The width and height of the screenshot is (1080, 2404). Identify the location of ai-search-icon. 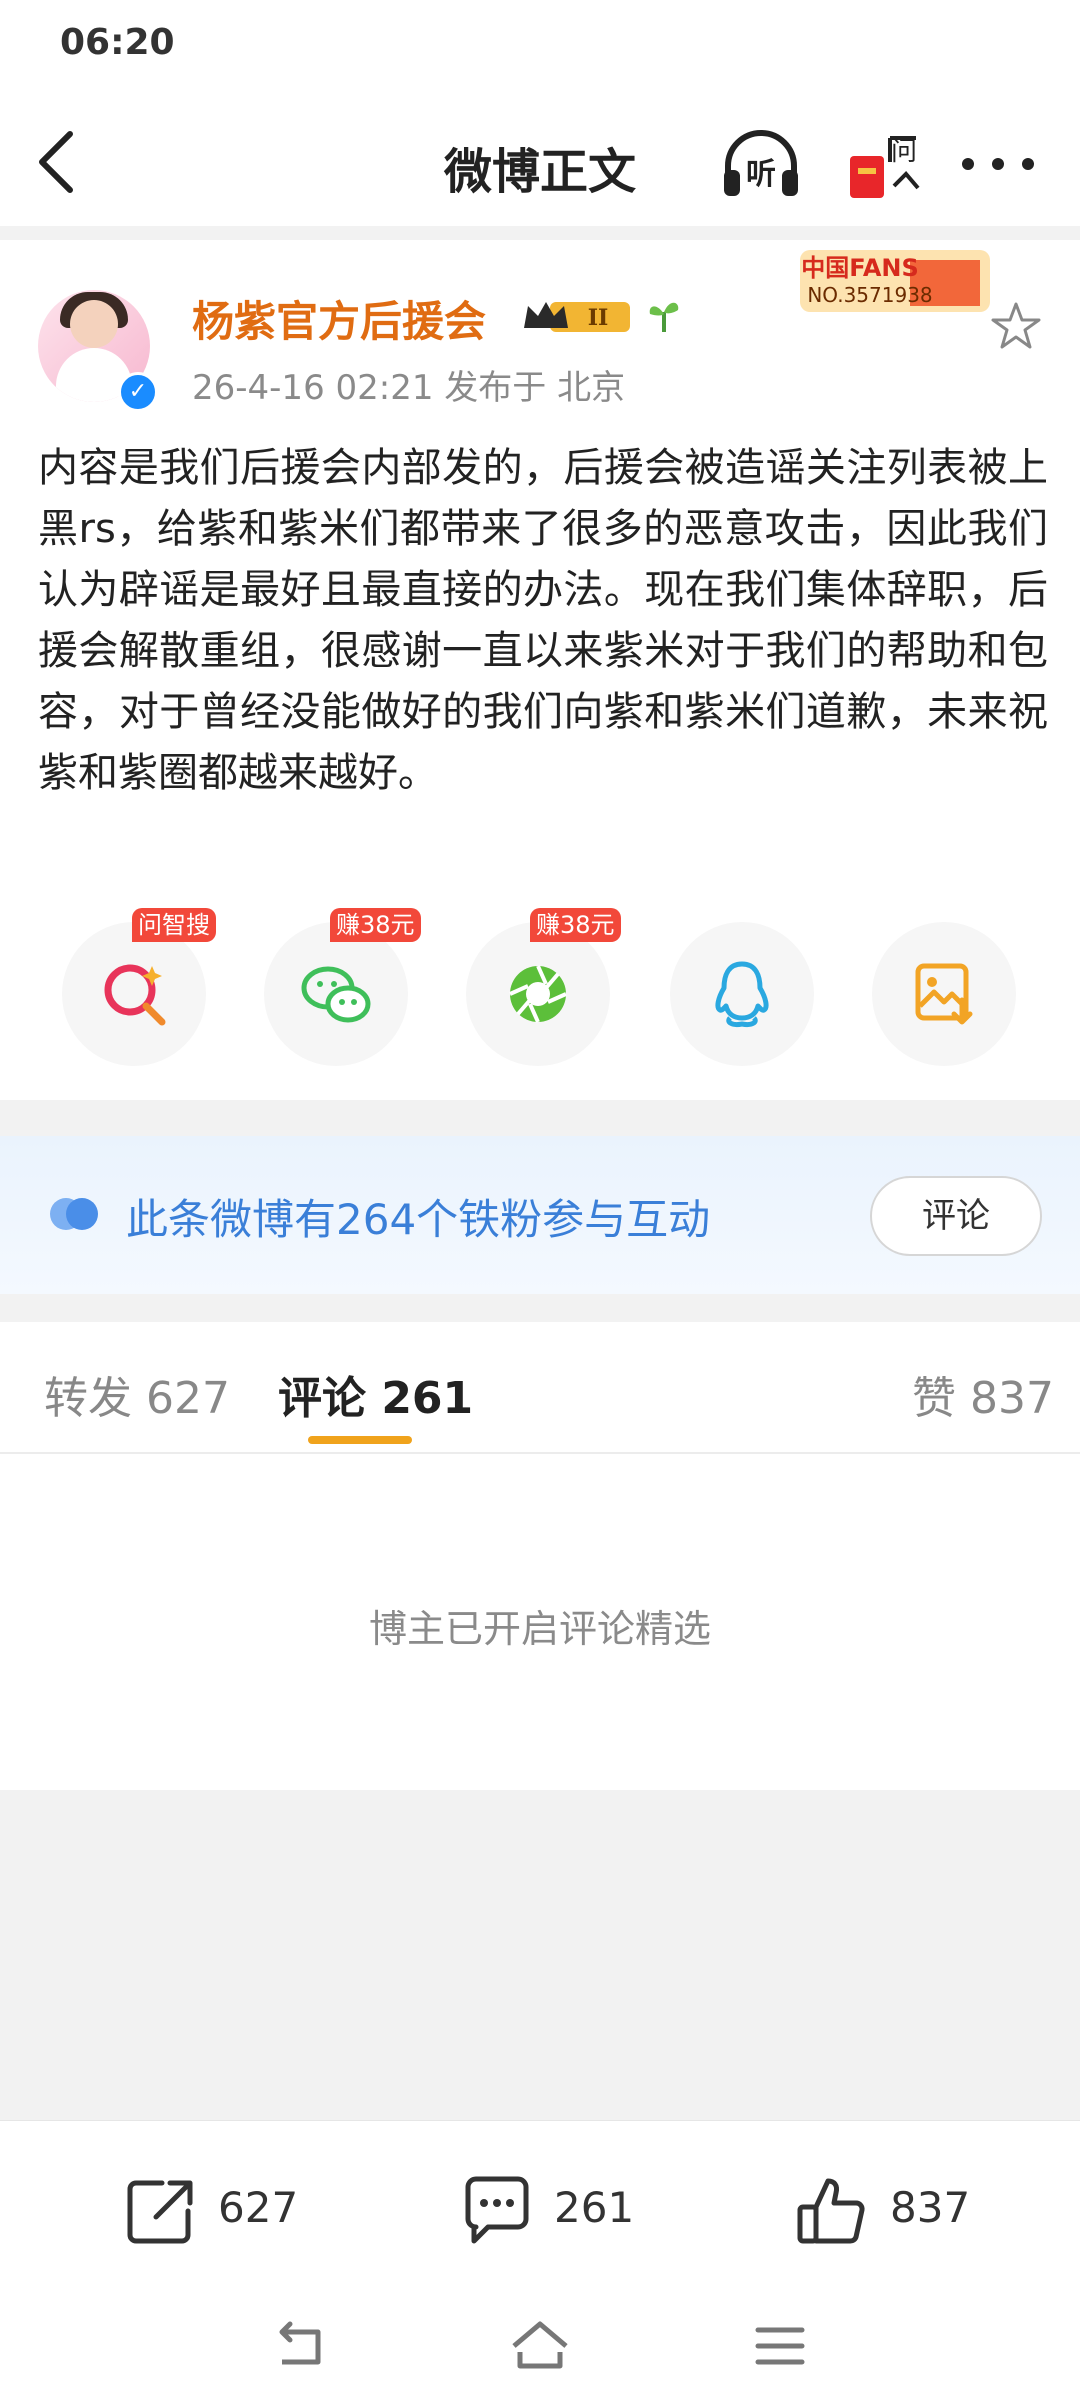
(135, 995).